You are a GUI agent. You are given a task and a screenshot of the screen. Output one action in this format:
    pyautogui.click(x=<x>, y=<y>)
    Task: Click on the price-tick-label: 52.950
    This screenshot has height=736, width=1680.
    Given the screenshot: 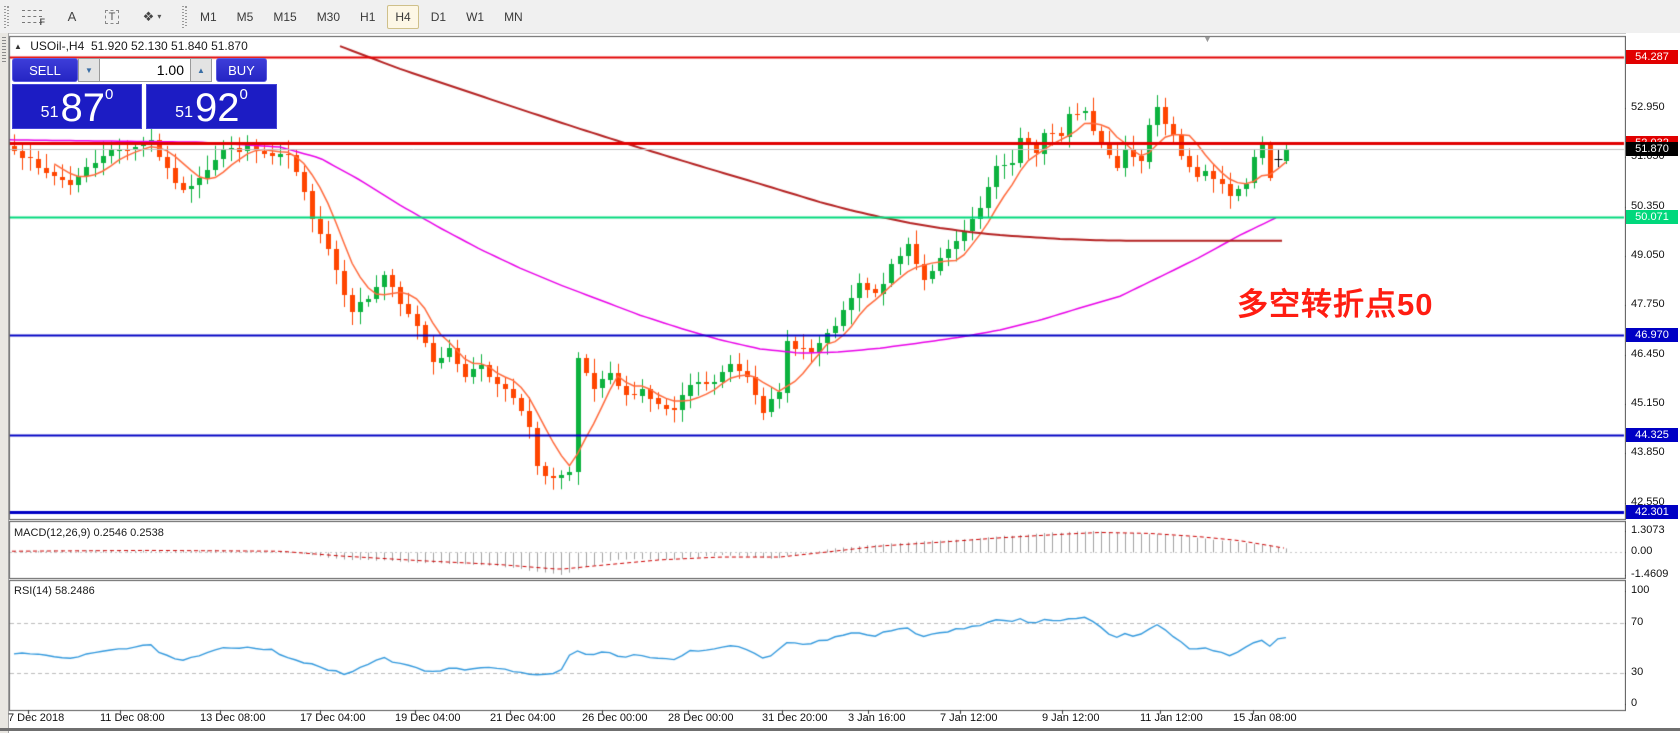 What is the action you would take?
    pyautogui.click(x=1648, y=107)
    